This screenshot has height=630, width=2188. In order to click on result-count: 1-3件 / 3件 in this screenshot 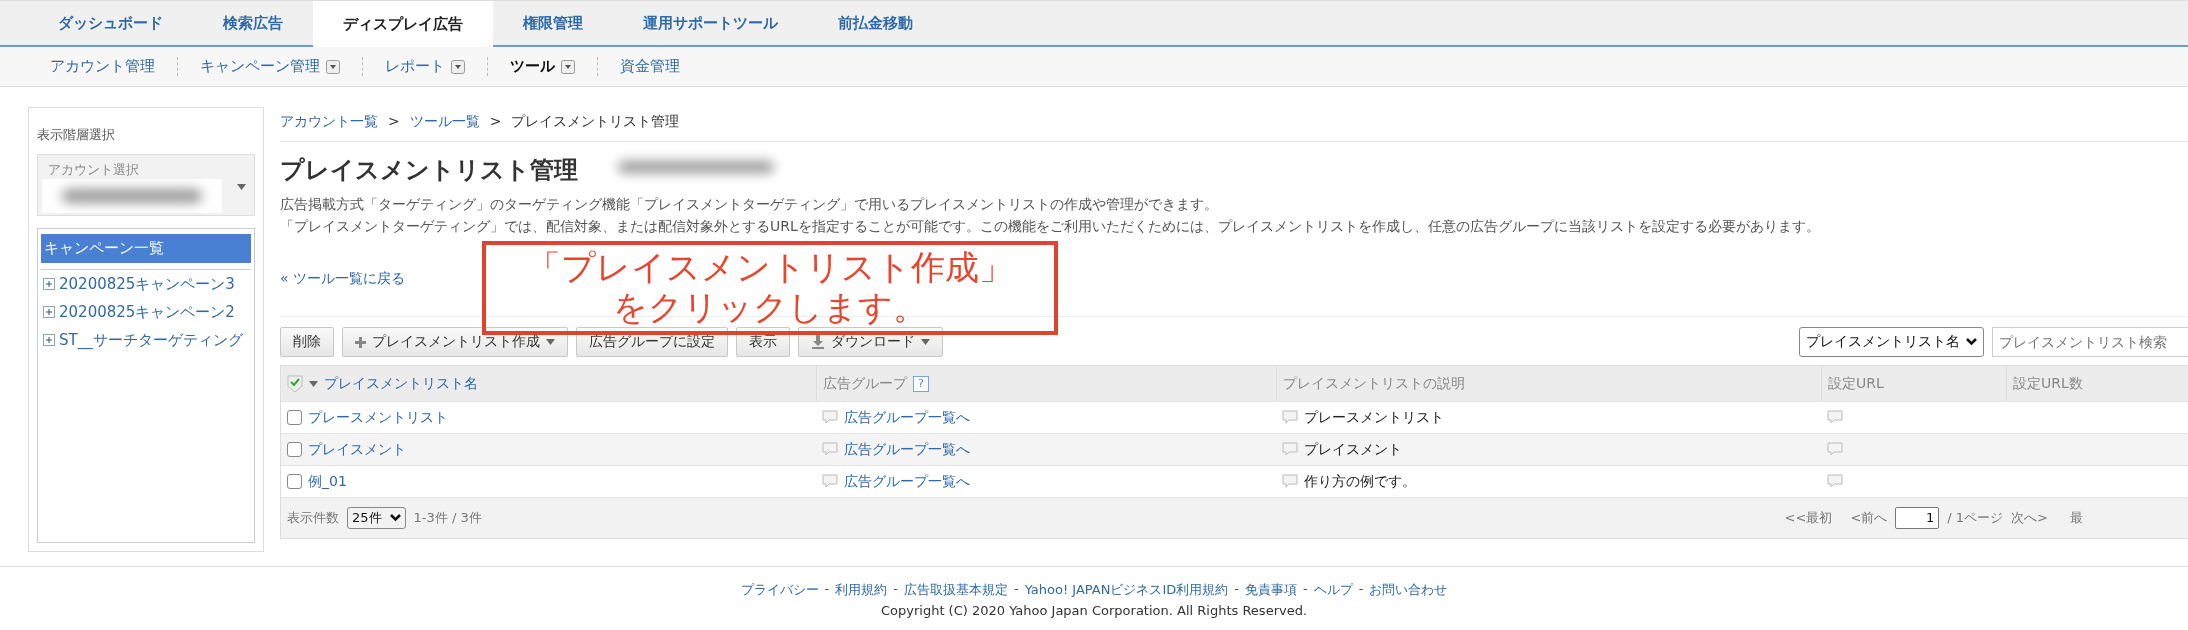, I will do `click(447, 518)`.